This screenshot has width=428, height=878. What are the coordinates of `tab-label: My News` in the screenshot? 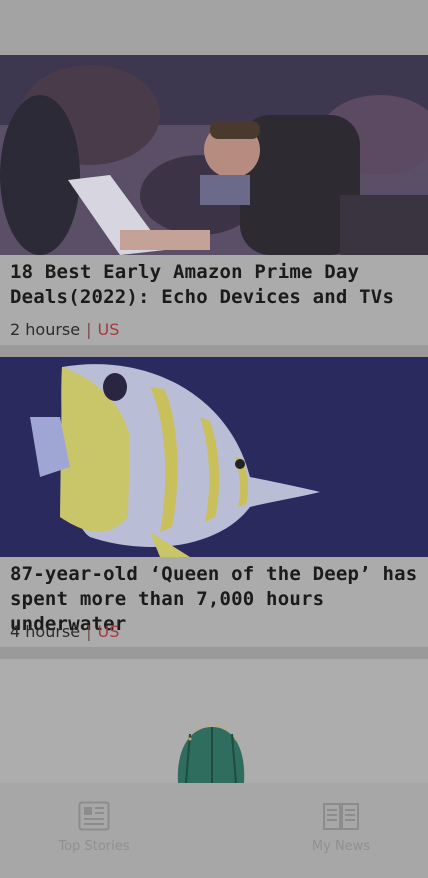 It's located at (341, 846).